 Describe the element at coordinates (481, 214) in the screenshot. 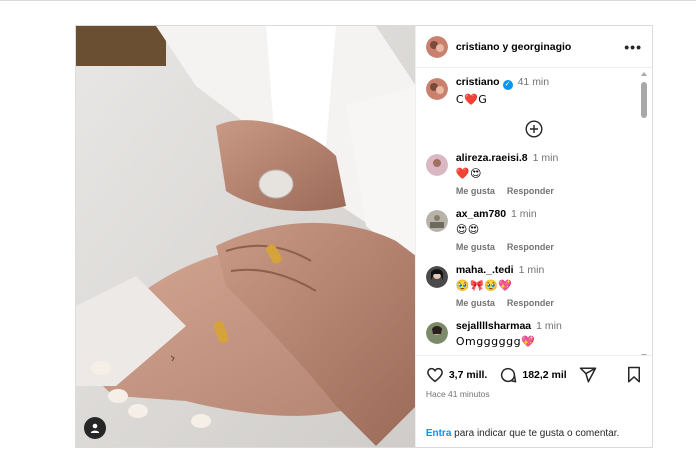

I see `comment-username: ax_am780` at that location.